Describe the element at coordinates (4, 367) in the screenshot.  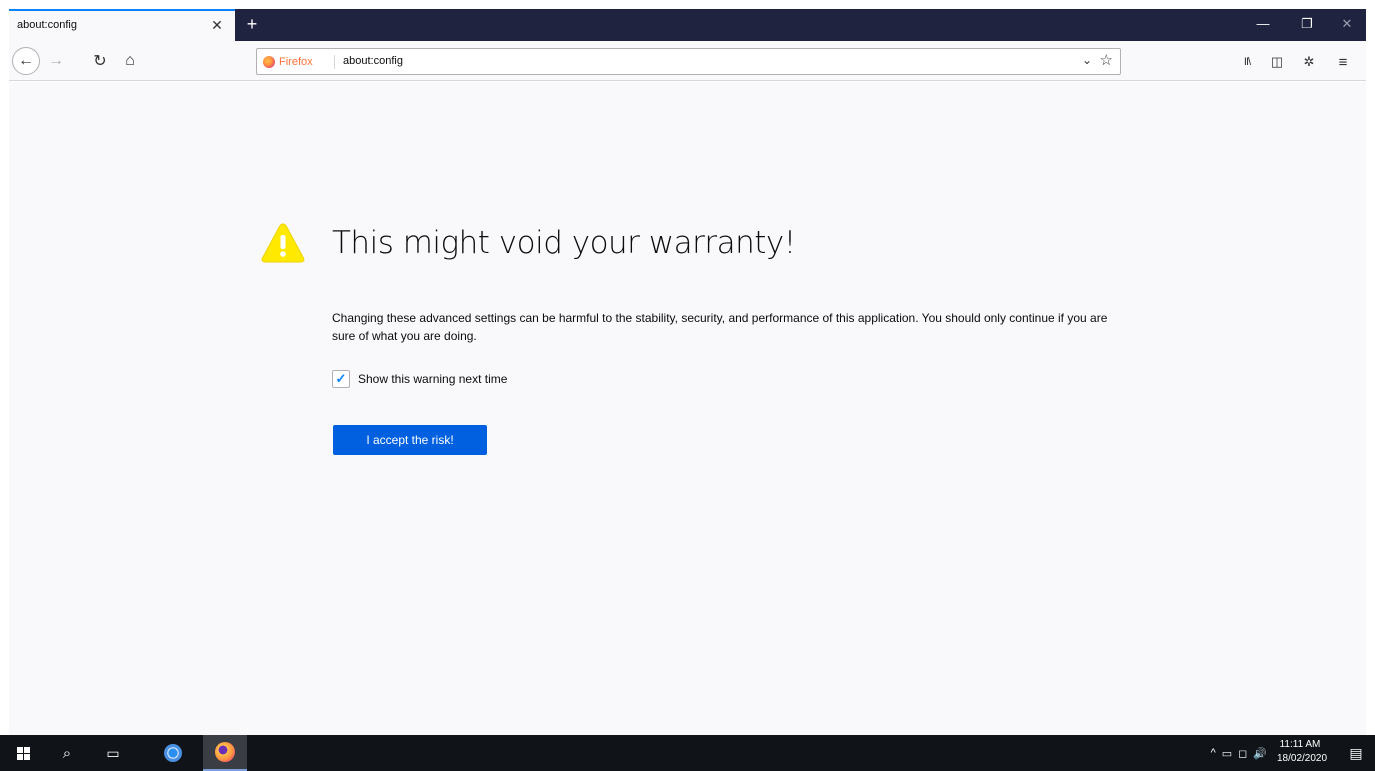
I see `window-frame-left` at that location.